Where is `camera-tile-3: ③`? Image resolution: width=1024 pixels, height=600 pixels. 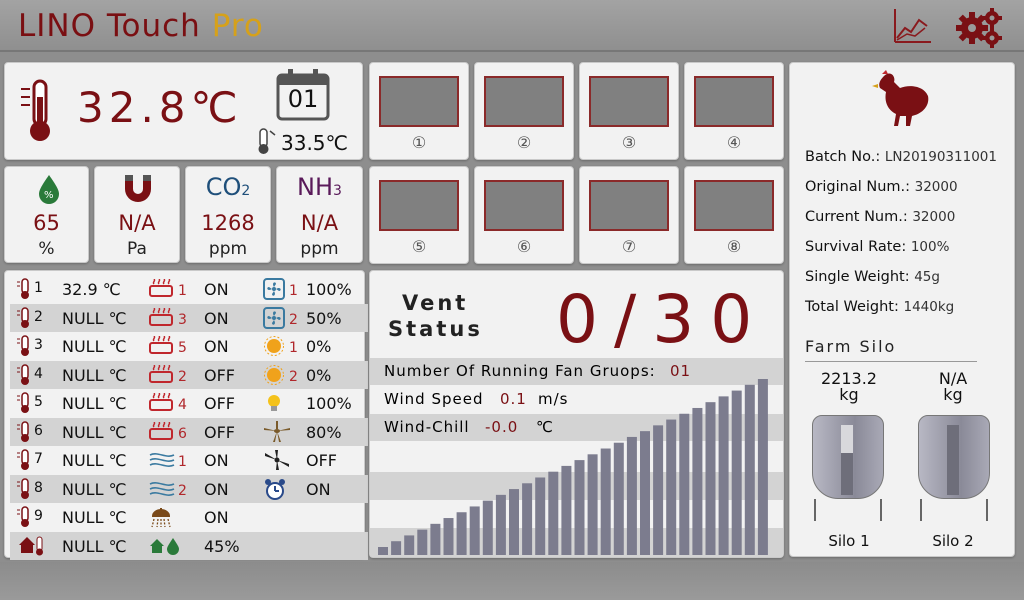
camera-tile-3: ③ is located at coordinates (629, 111).